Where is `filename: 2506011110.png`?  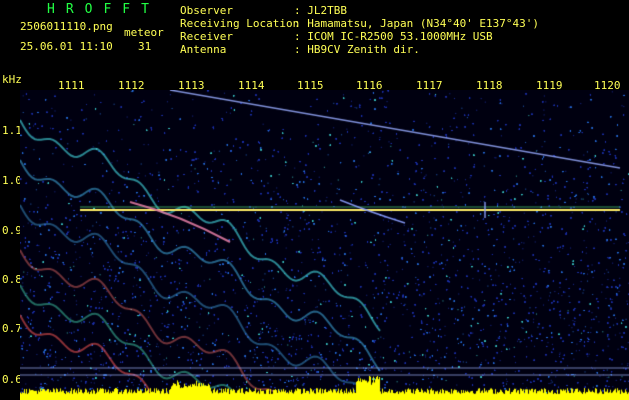 filename: 2506011110.png is located at coordinates (66, 26).